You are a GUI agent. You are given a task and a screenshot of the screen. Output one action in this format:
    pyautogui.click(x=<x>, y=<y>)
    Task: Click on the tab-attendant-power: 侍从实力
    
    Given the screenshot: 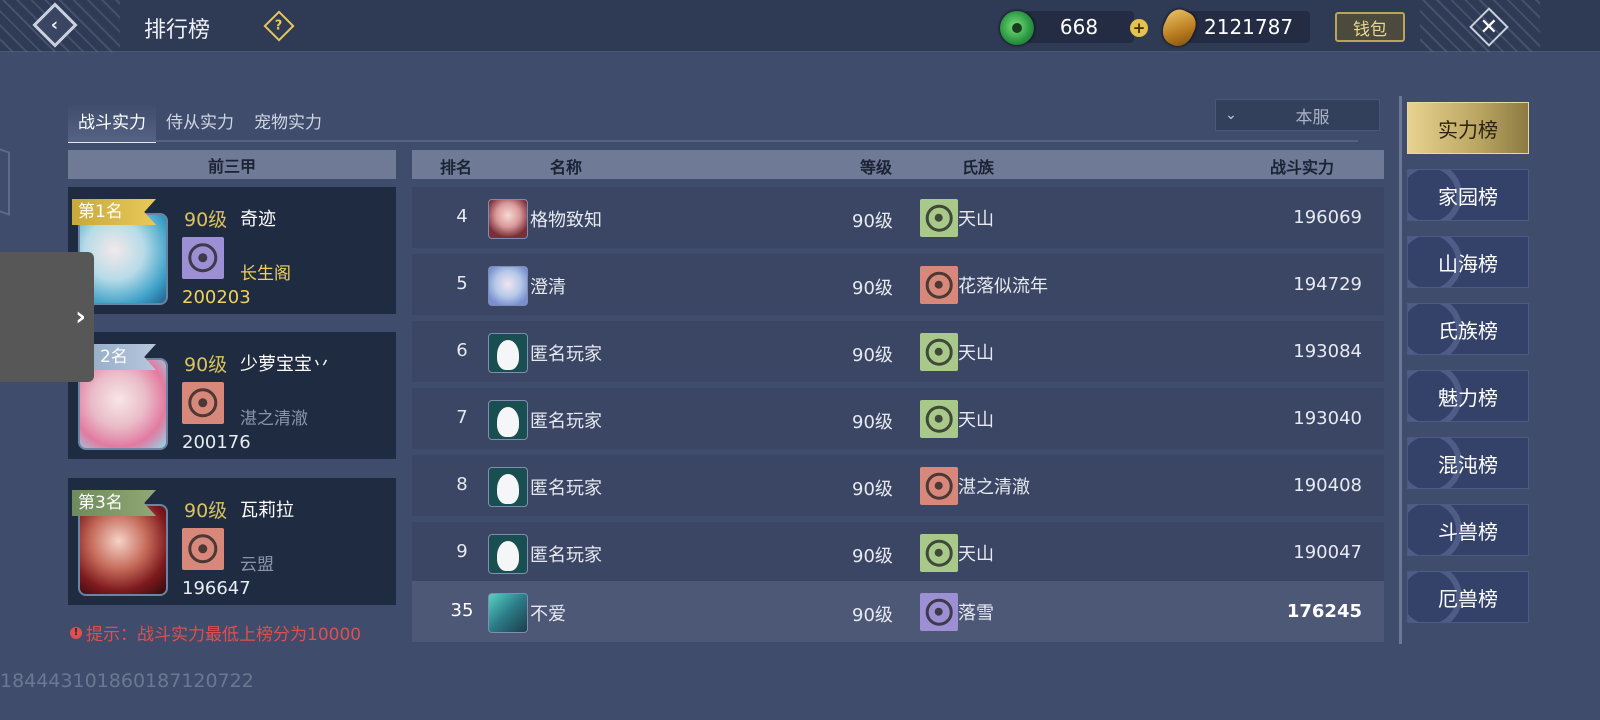 What is the action you would take?
    pyautogui.click(x=200, y=122)
    